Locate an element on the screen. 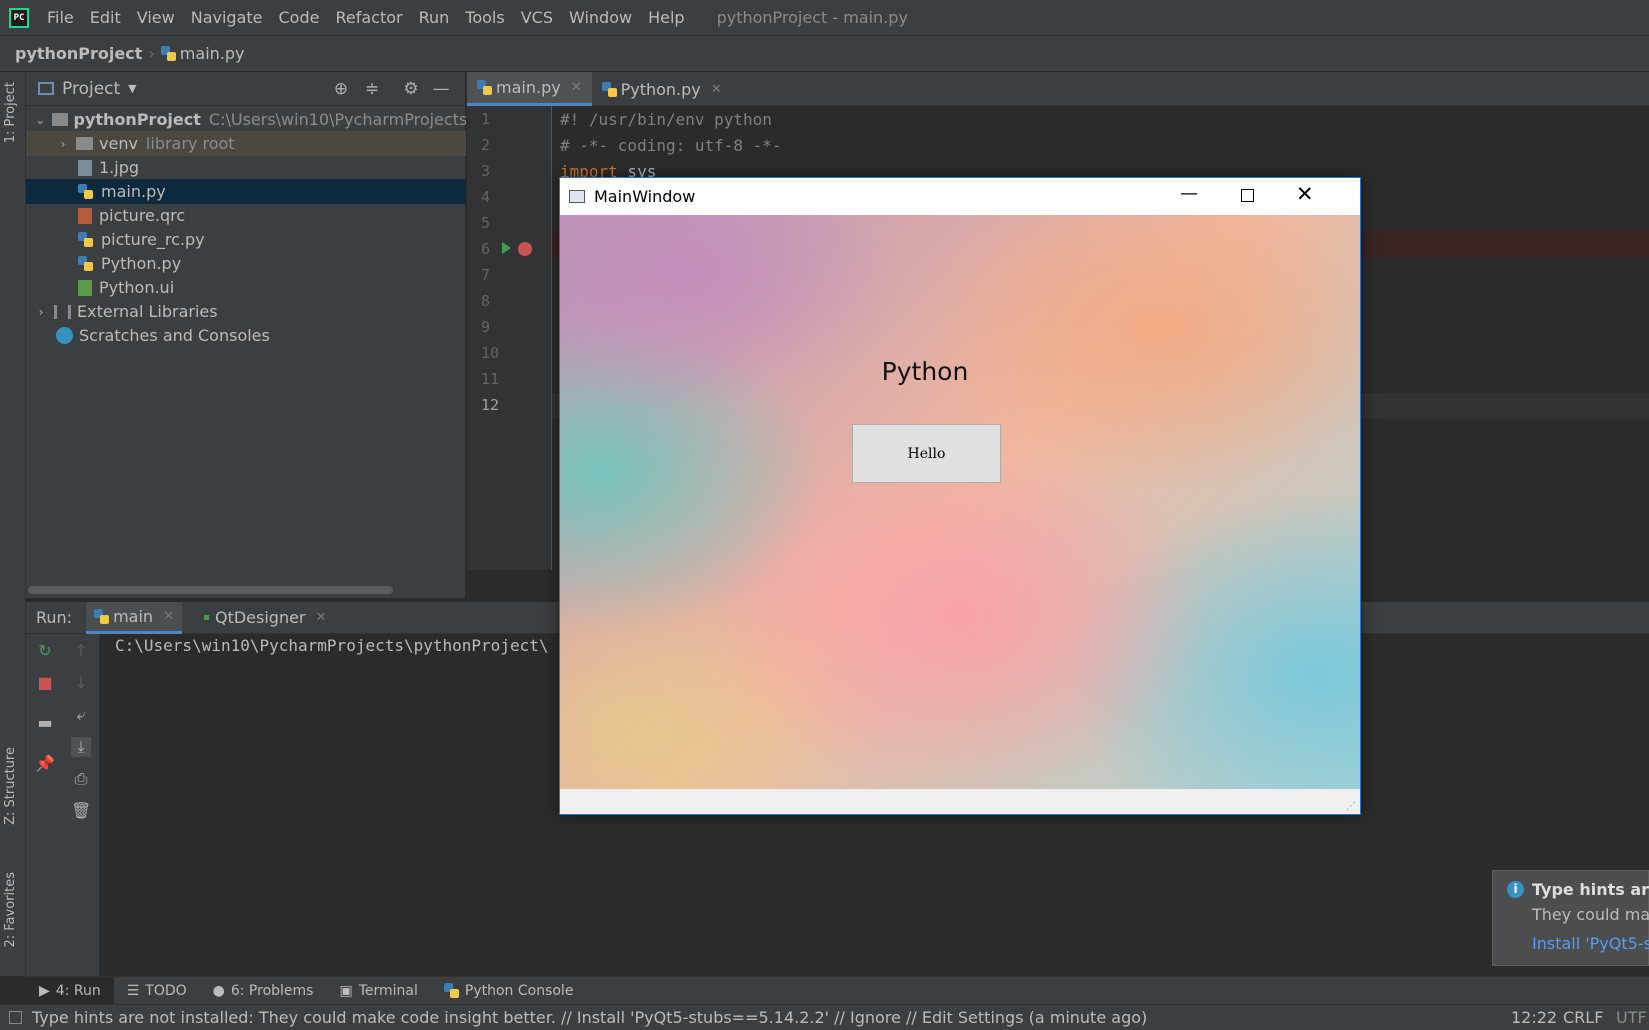  breakpoint-icon is located at coordinates (525, 249).